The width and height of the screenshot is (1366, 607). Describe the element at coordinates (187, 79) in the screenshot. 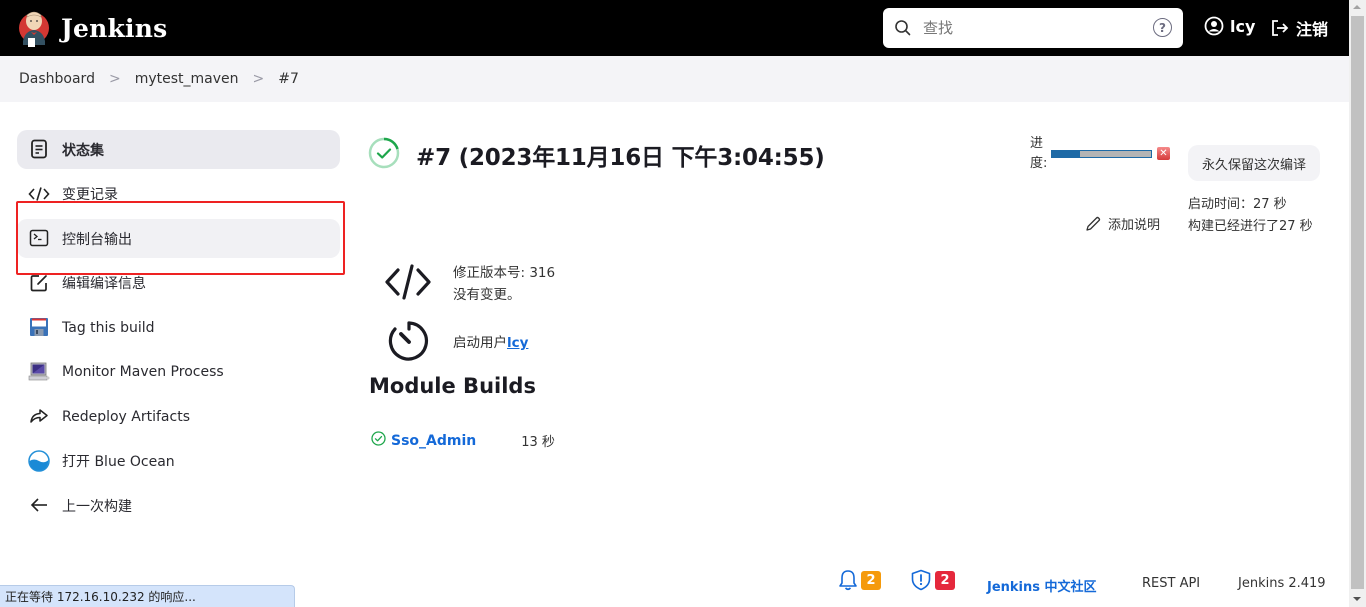

I see `breadcrumb-job: mytest_maven` at that location.